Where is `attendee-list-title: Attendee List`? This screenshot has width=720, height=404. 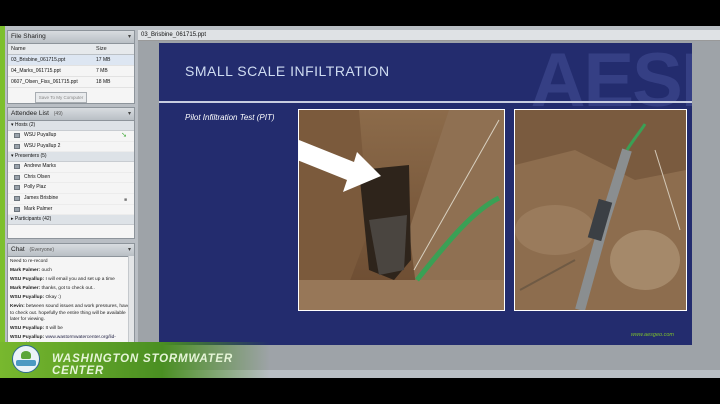 attendee-list-title: Attendee List is located at coordinates (30, 113).